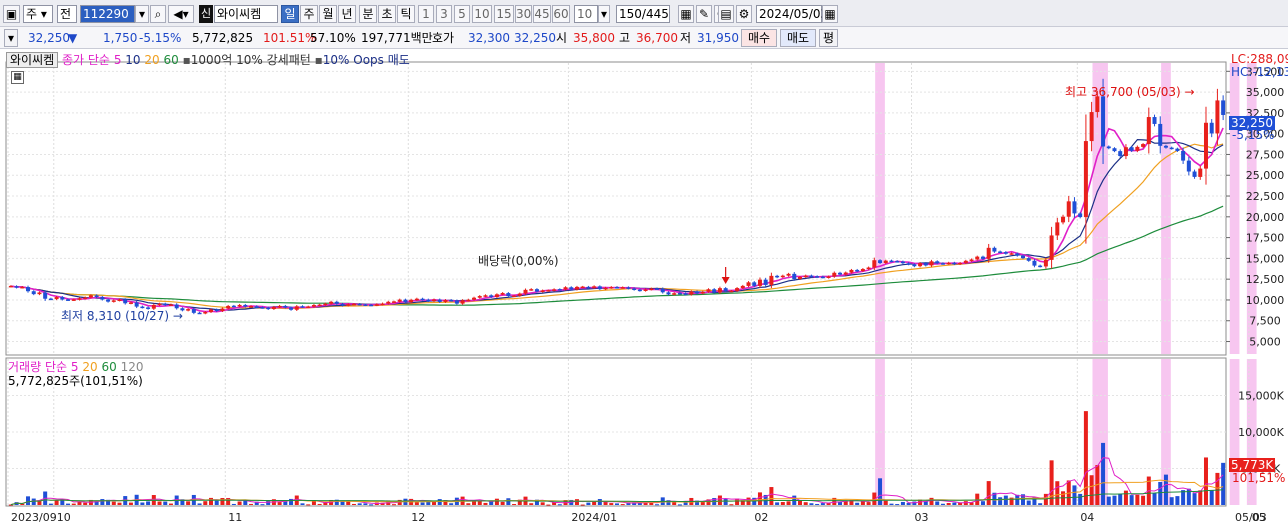 The image size is (1288, 523). I want to click on sound-icon: ◀▾, so click(181, 14).